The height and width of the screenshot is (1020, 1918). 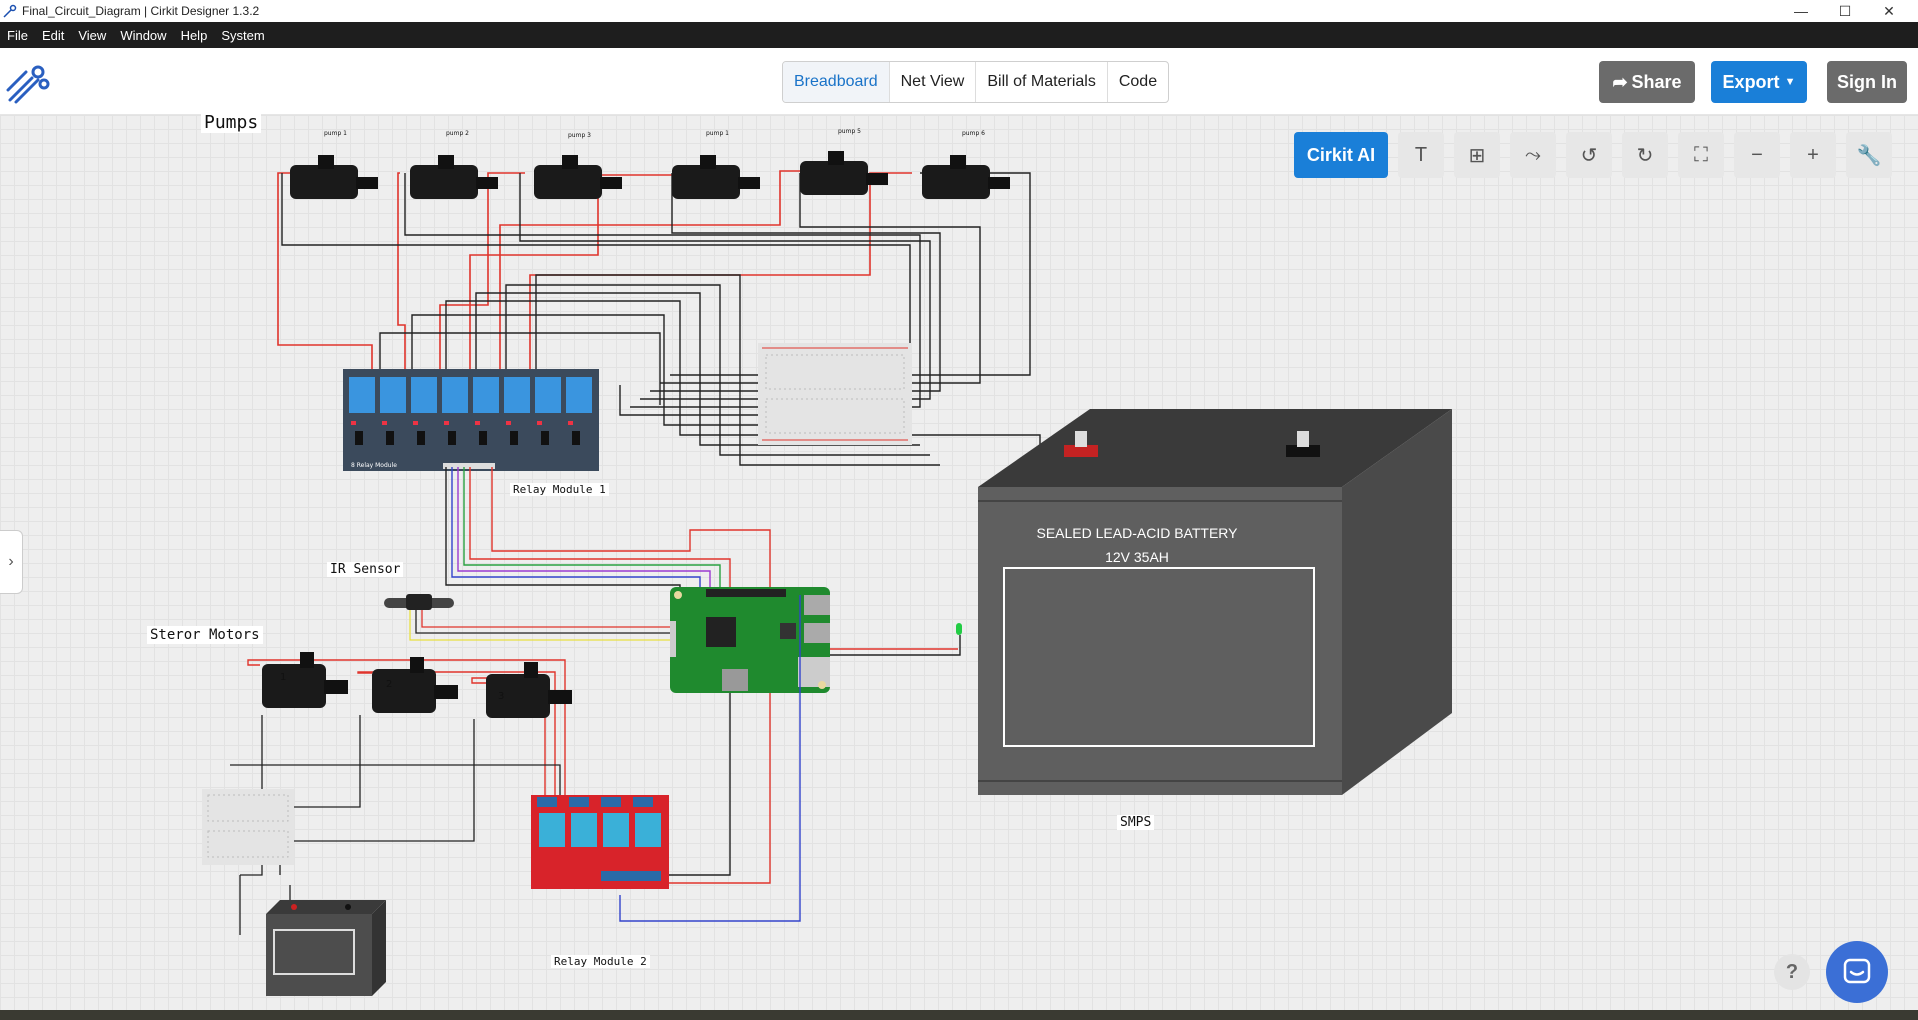 What do you see at coordinates (959, 1015) in the screenshot?
I see `status-strip` at bounding box center [959, 1015].